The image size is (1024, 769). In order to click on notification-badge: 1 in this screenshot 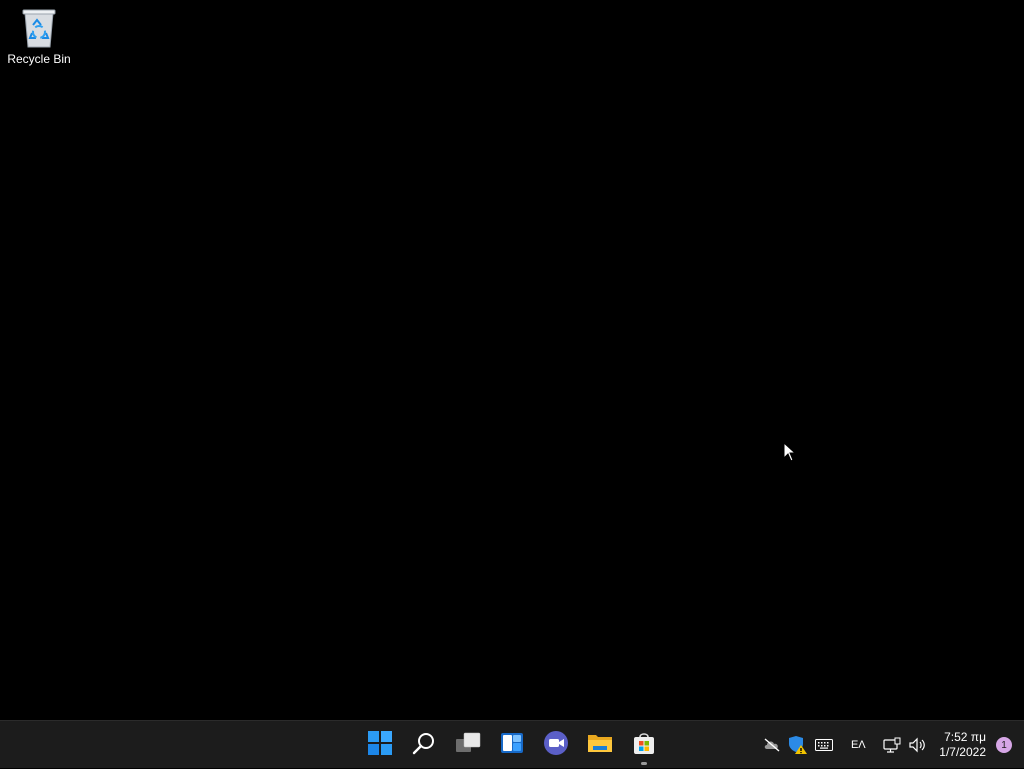, I will do `click(1004, 745)`.